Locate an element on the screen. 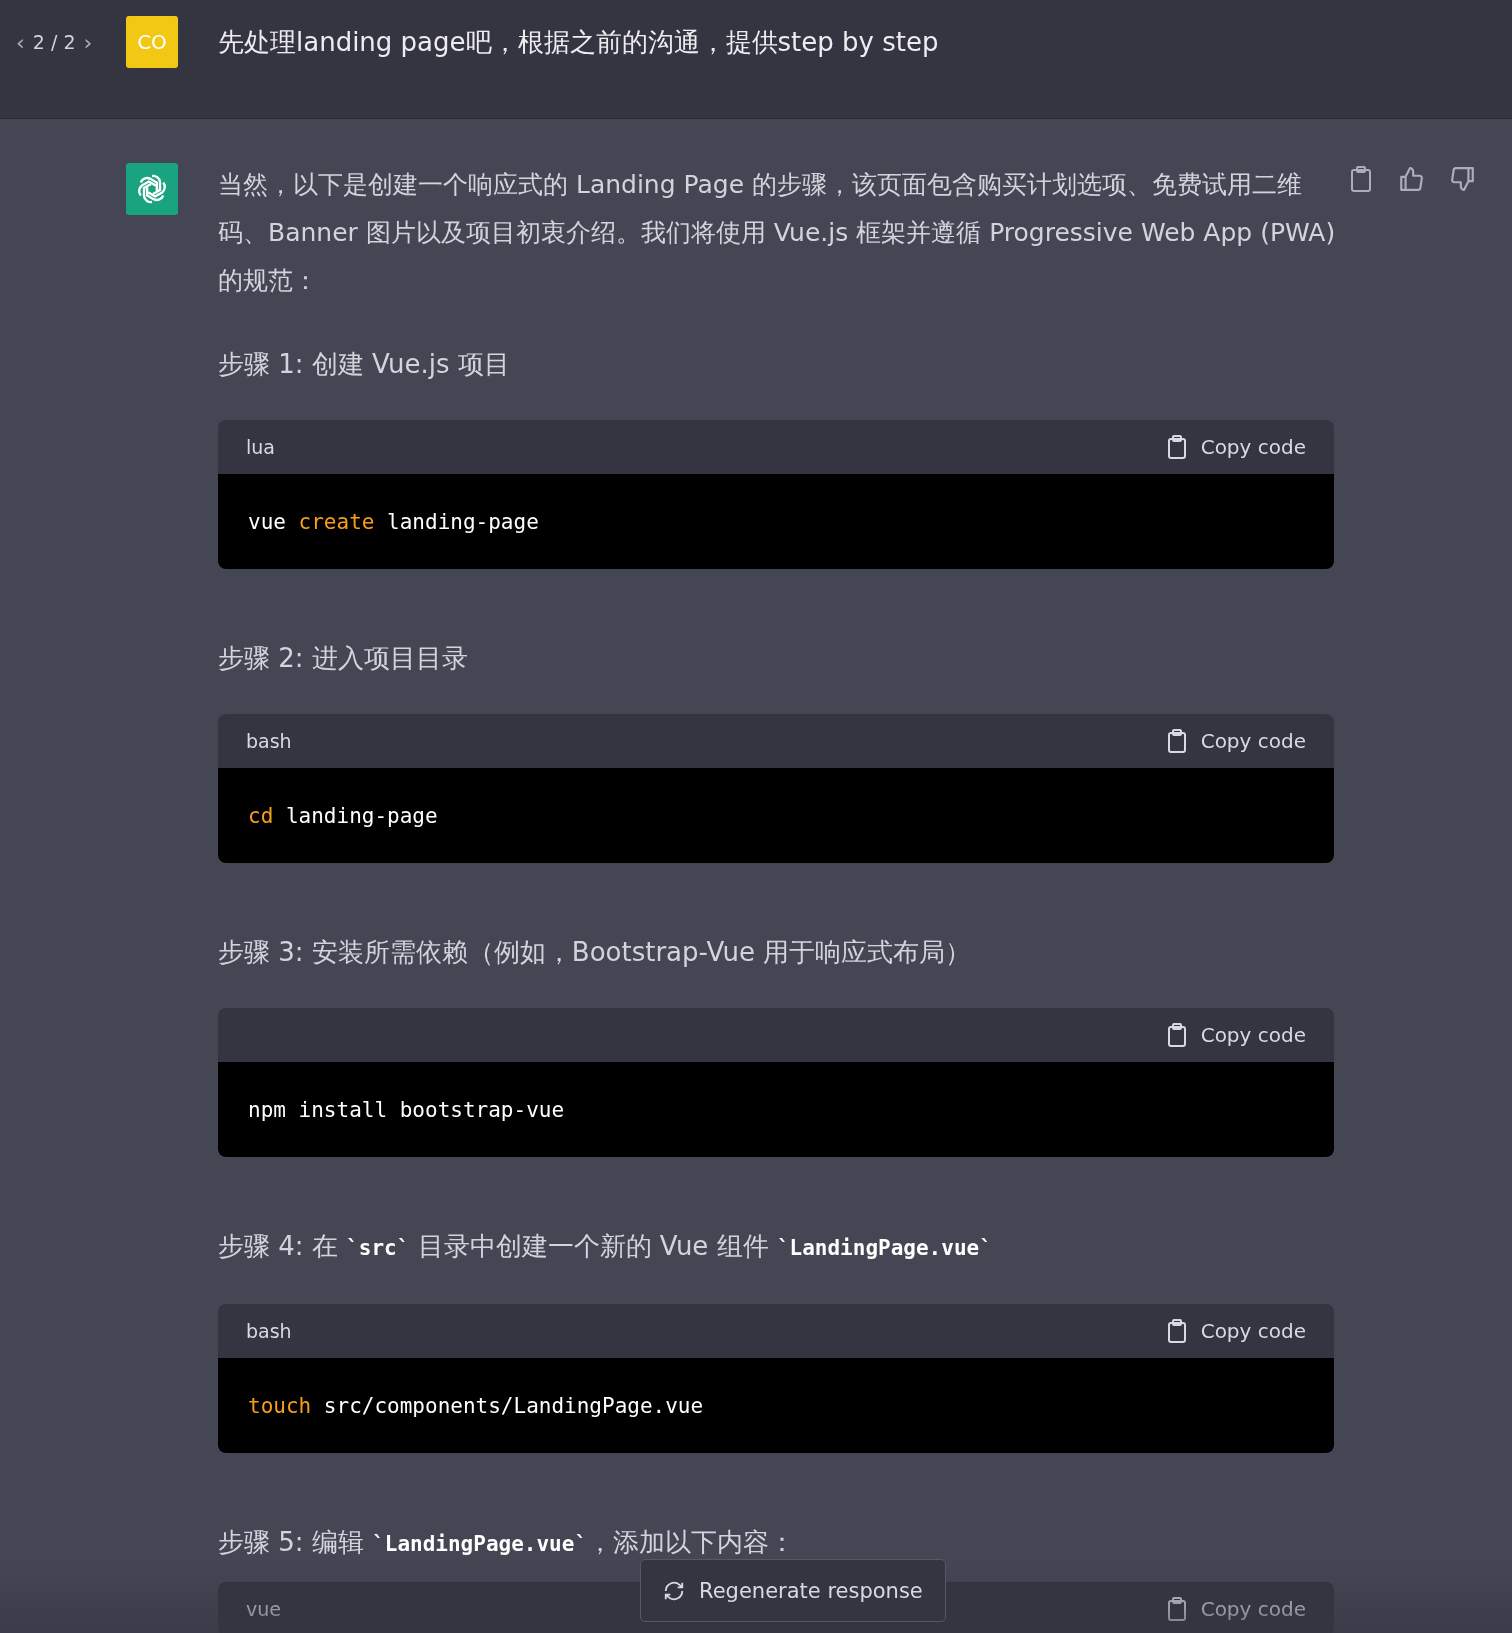 This screenshot has width=1512, height=1633. step-heading: 步骤 1: 创建 Vue.js 项目 is located at coordinates (364, 364).